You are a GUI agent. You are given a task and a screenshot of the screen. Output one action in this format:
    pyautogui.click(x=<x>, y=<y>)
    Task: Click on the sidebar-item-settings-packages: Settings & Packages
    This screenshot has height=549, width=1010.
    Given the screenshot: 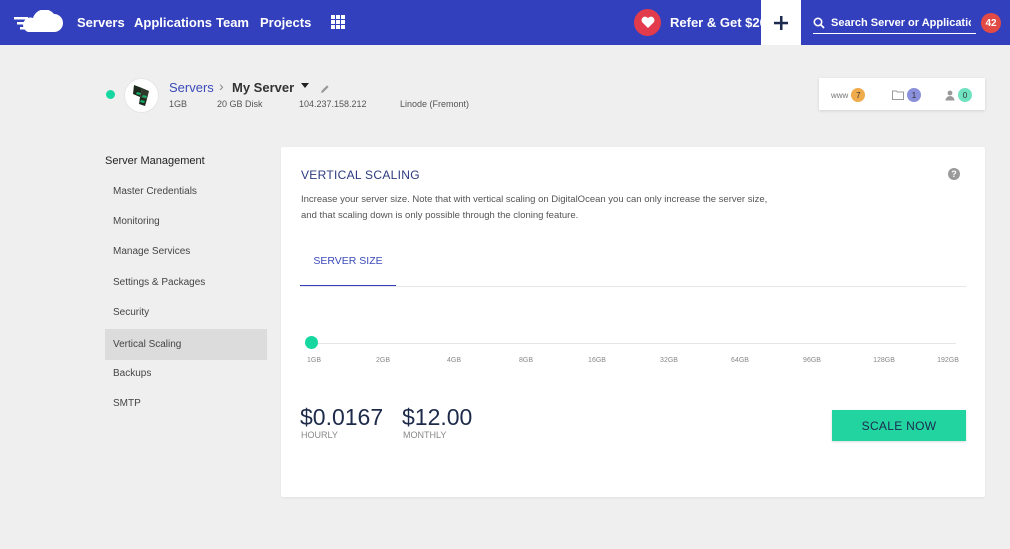 What is the action you would take?
    pyautogui.click(x=186, y=282)
    